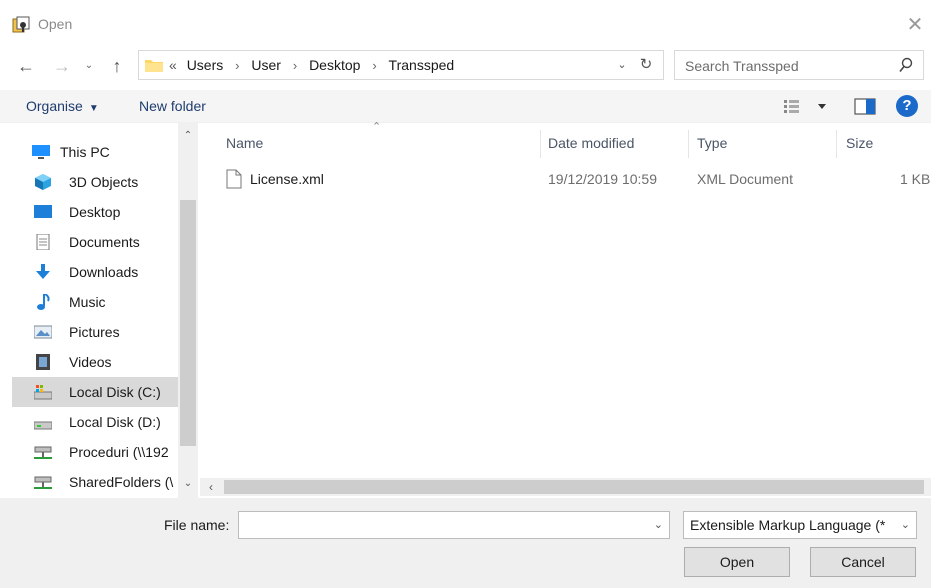  I want to click on close-button: ✕, so click(915, 25).